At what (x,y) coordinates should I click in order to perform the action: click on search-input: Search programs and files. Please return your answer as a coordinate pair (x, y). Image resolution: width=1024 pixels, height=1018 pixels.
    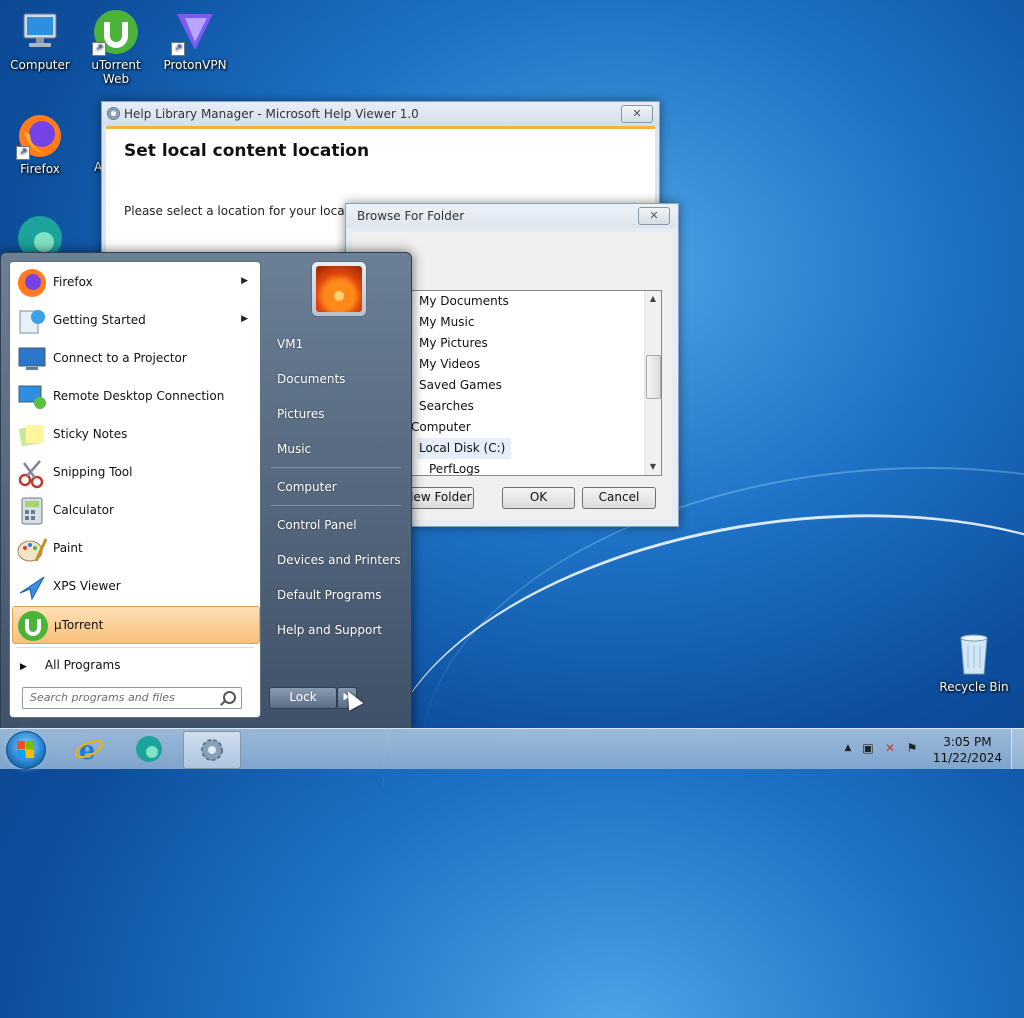
    Looking at the image, I should click on (132, 698).